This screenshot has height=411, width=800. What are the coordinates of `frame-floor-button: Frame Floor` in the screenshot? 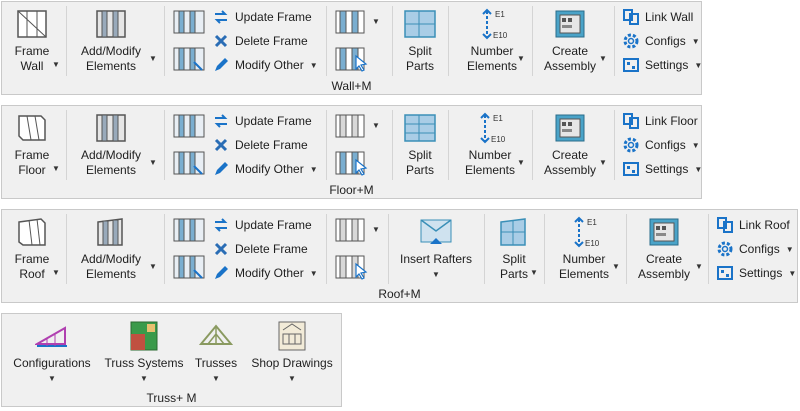 It's located at (32, 145).